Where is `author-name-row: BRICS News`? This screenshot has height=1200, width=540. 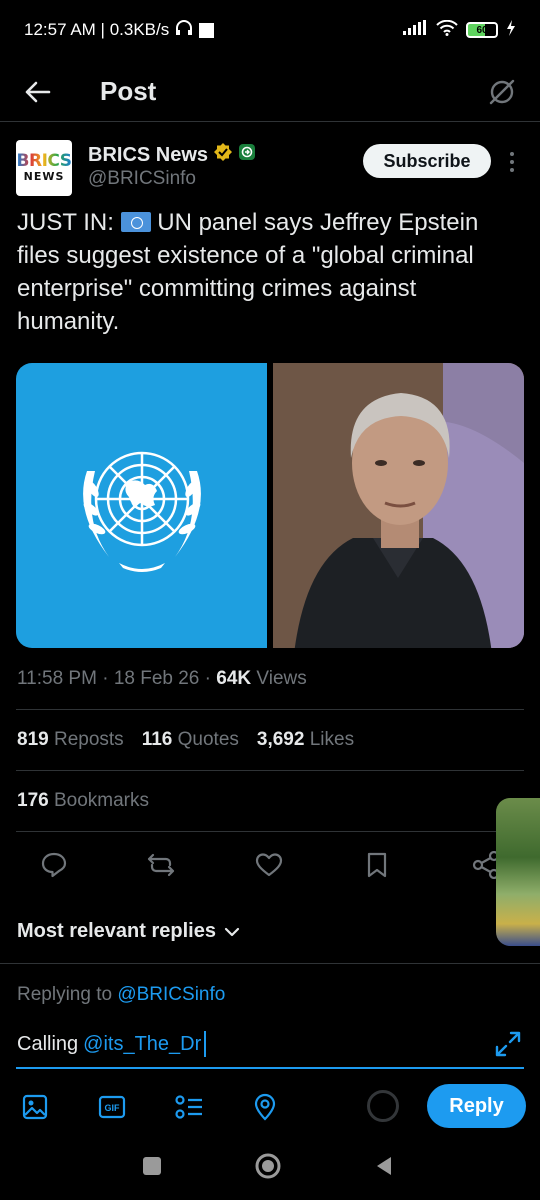
author-name-row: BRICS News is located at coordinates (172, 155).